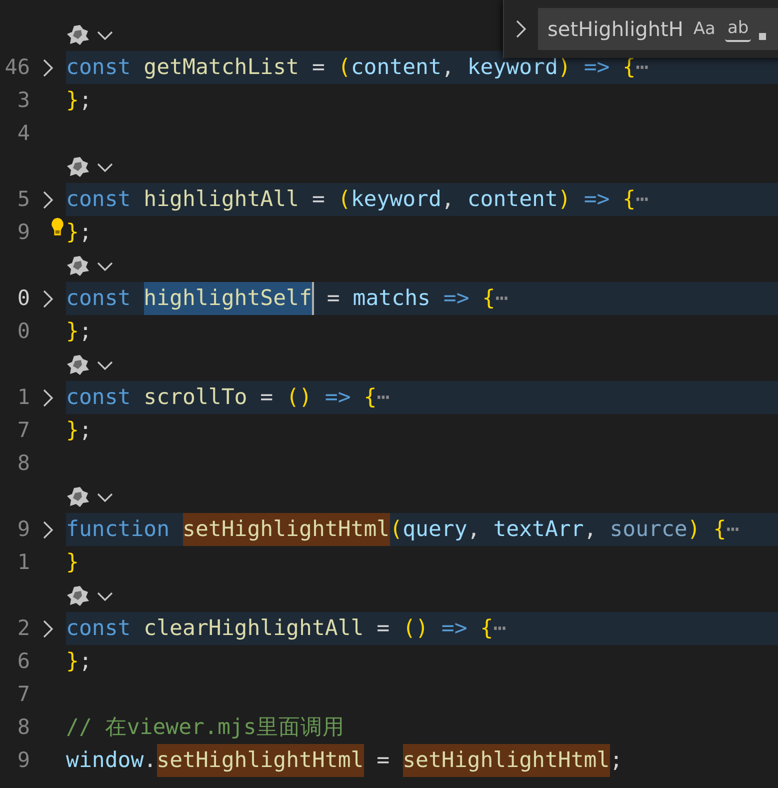  Describe the element at coordinates (658, 29) in the screenshot. I see `find-input-field: setHighlightH Aa ab` at that location.